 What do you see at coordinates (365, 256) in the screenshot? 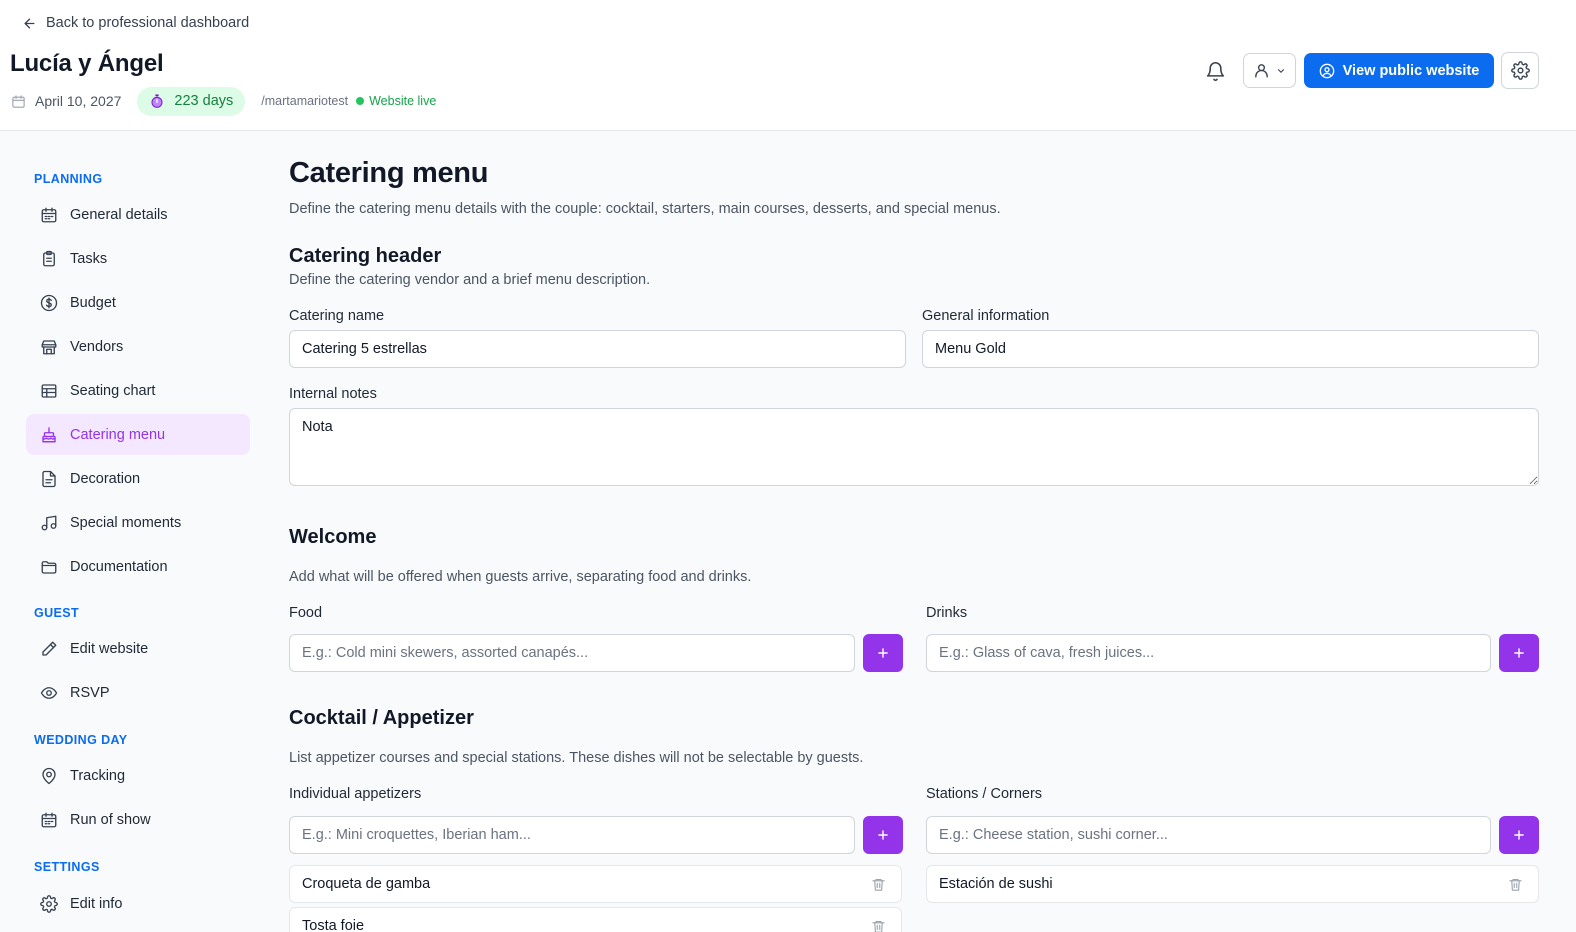
I see `catering-header-title: Catering header` at bounding box center [365, 256].